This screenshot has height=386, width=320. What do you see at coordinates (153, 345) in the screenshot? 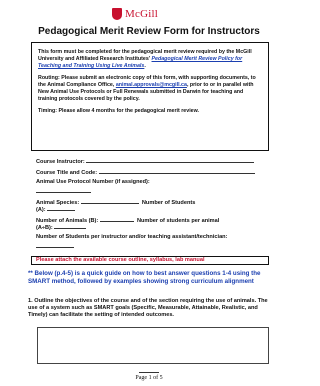
I see `question-1-answer-box` at bounding box center [153, 345].